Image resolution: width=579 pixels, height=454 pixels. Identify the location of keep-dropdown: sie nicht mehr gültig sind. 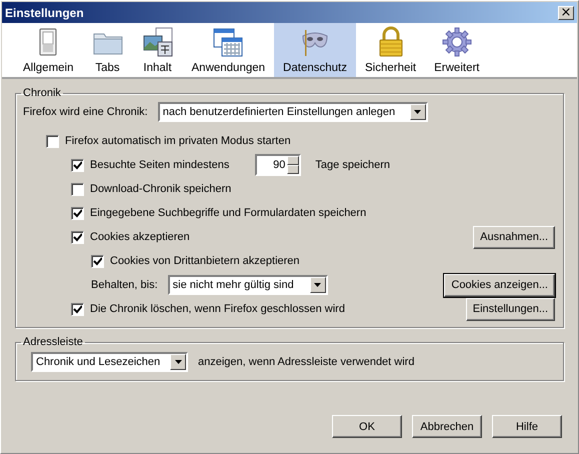
(248, 285).